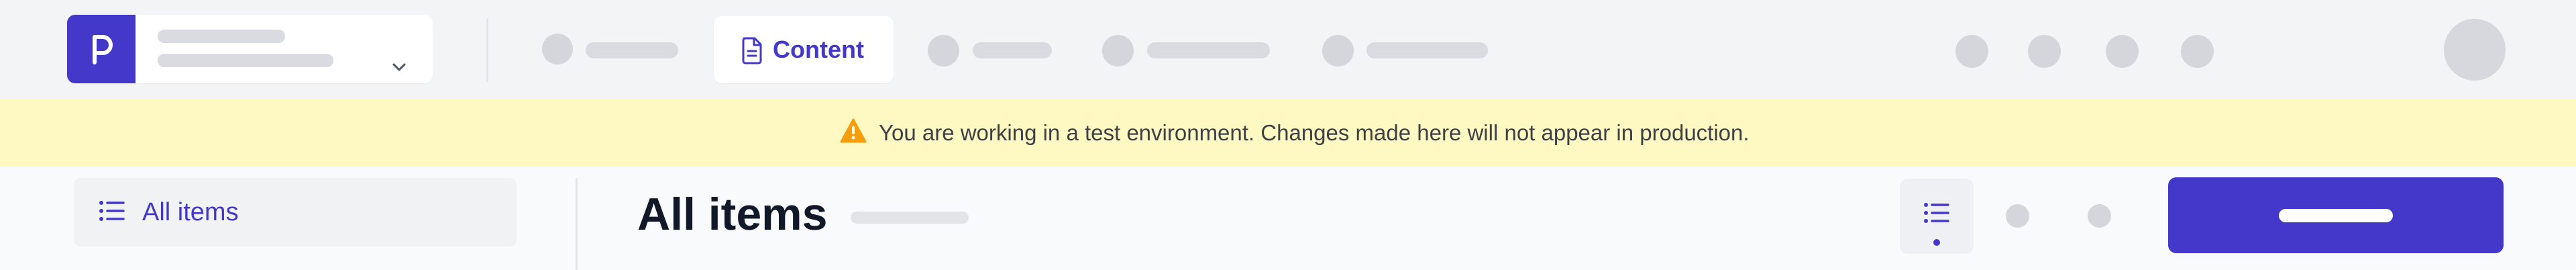 The height and width of the screenshot is (270, 2576). Describe the element at coordinates (2475, 50) in the screenshot. I see `avatar` at that location.